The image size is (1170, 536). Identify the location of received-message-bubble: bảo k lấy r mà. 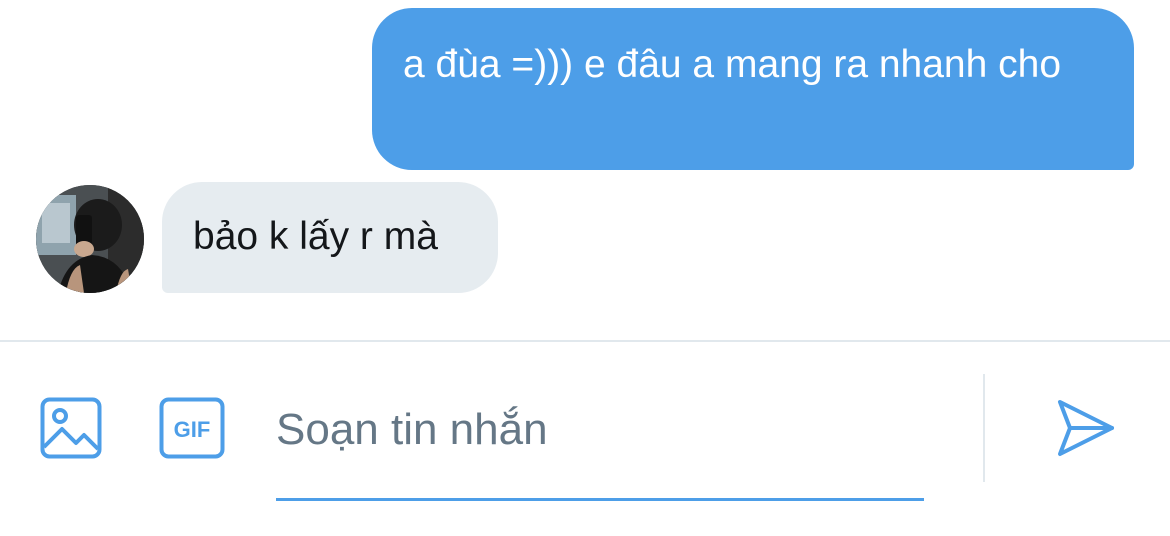
(330, 237).